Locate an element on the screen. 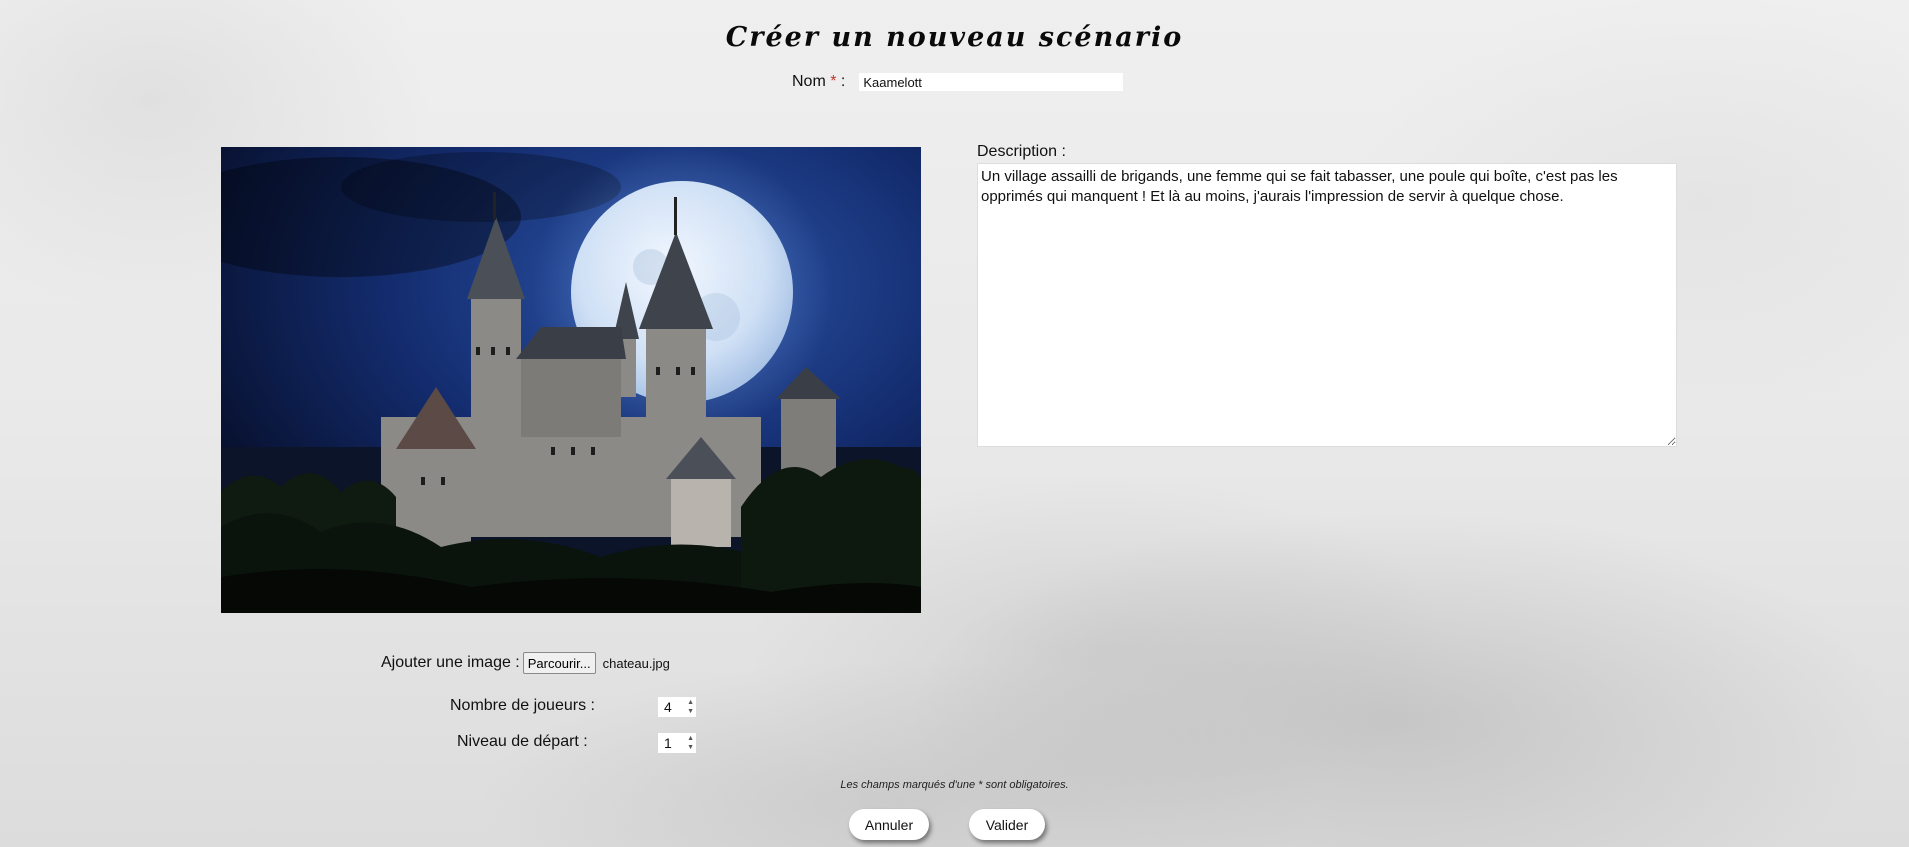 Image resolution: width=1909 pixels, height=847 pixels. players-input: 4 ▲ ▼ is located at coordinates (677, 707).